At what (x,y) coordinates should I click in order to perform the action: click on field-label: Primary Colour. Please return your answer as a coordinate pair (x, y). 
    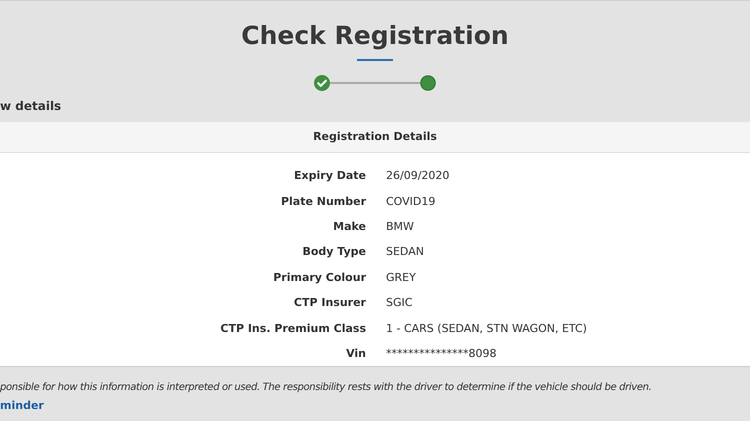
    Looking at the image, I should click on (319, 277).